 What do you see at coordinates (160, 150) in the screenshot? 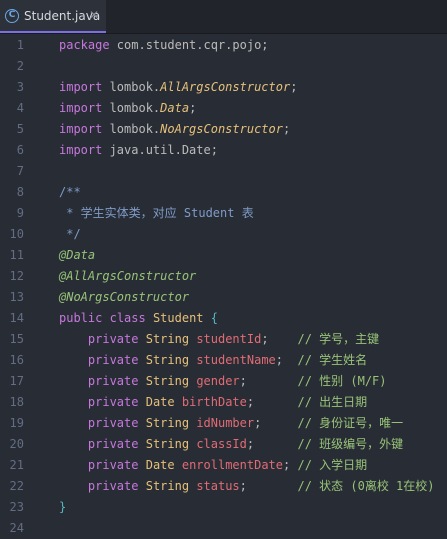
I see `code-token: java.util.Date;` at bounding box center [160, 150].